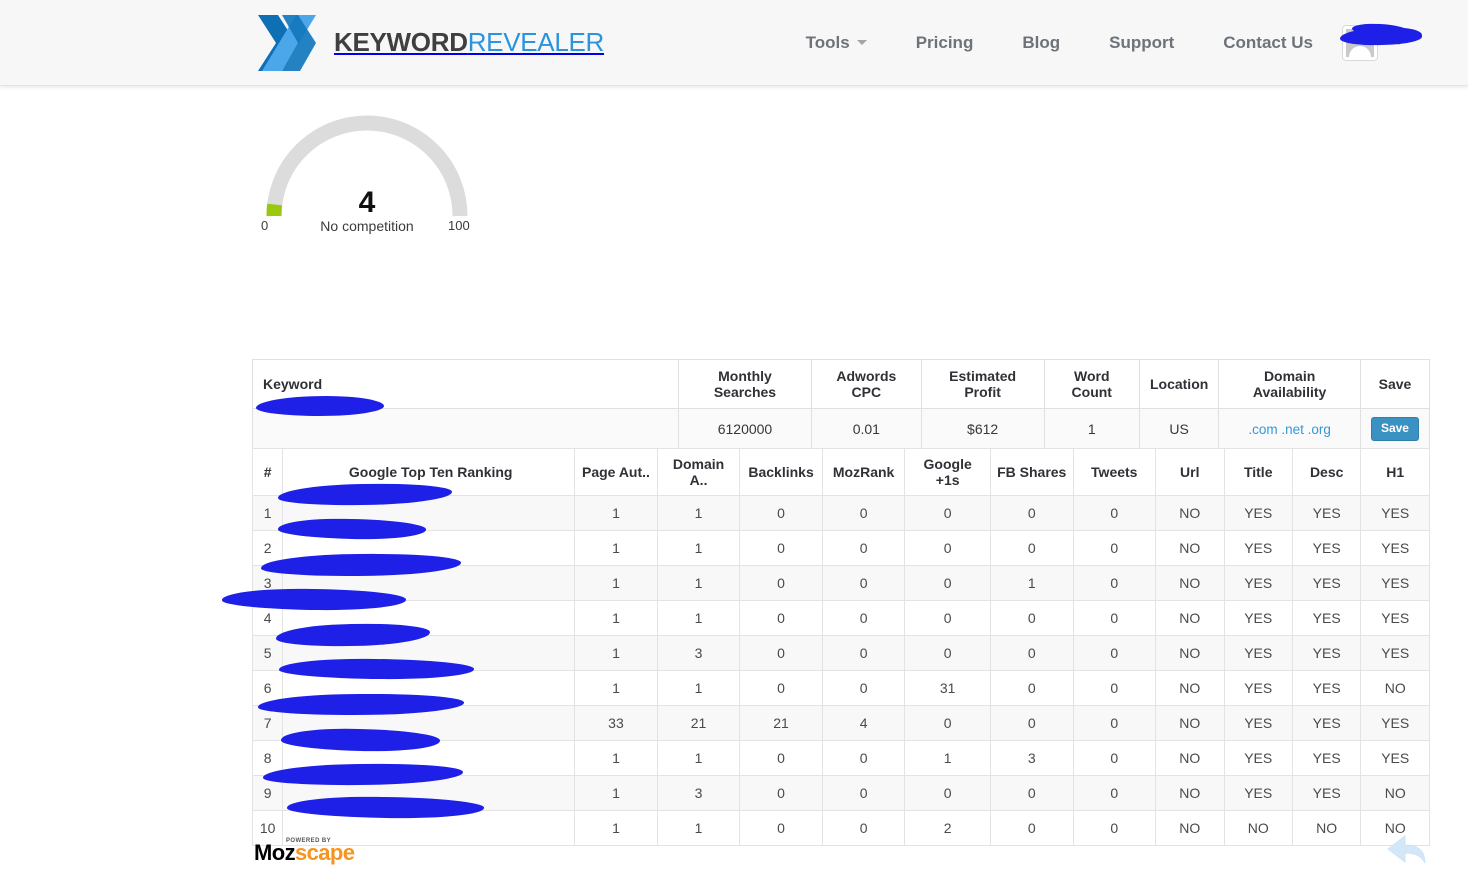 The height and width of the screenshot is (876, 1468). I want to click on column-header-fb-shares: FB Shares, so click(1031, 472).